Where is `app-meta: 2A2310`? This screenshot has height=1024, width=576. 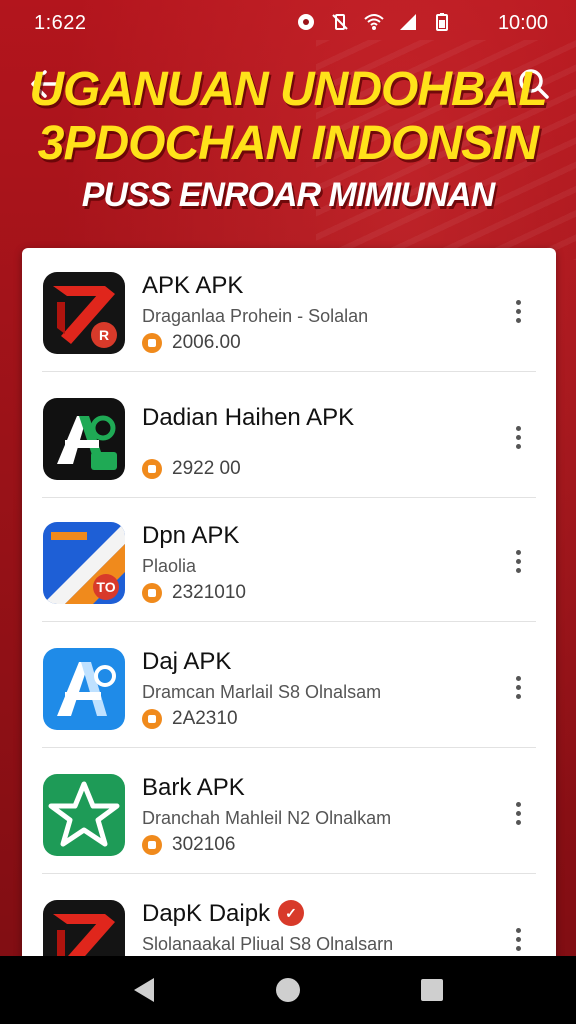 app-meta: 2A2310 is located at coordinates (190, 719).